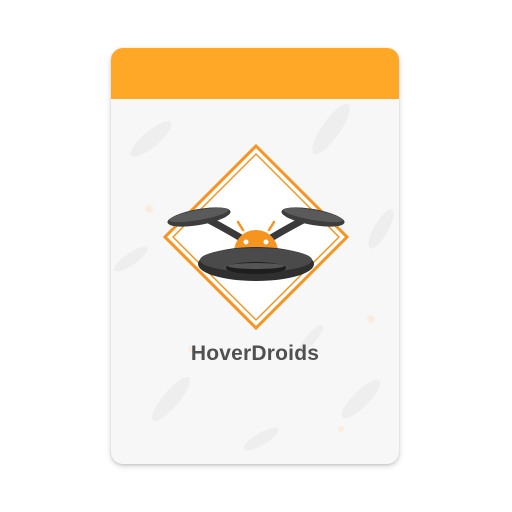 This screenshot has height=512, width=512. What do you see at coordinates (256, 237) in the screenshot?
I see `drone-android-logo-icon` at bounding box center [256, 237].